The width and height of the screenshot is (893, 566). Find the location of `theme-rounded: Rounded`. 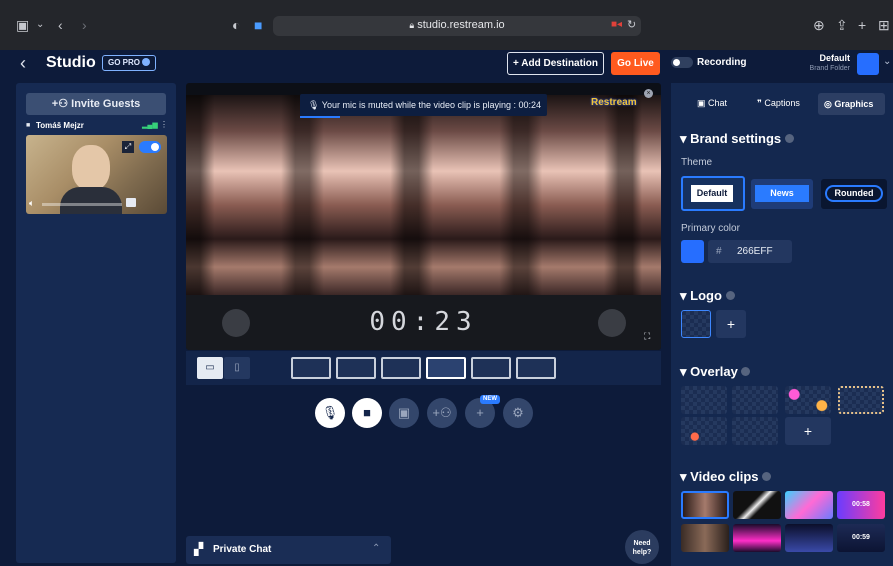

theme-rounded: Rounded is located at coordinates (854, 194).